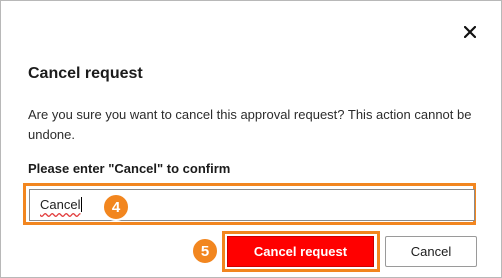 Image resolution: width=502 pixels, height=278 pixels. I want to click on text-caret, so click(82, 204).